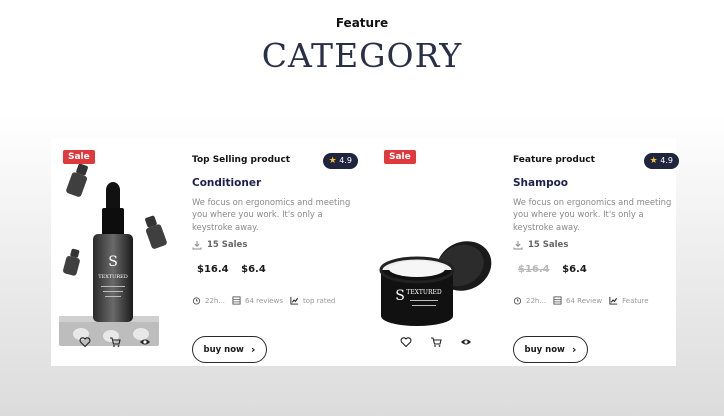  I want to click on meta-reviews-label: 64 reviews, so click(264, 300).